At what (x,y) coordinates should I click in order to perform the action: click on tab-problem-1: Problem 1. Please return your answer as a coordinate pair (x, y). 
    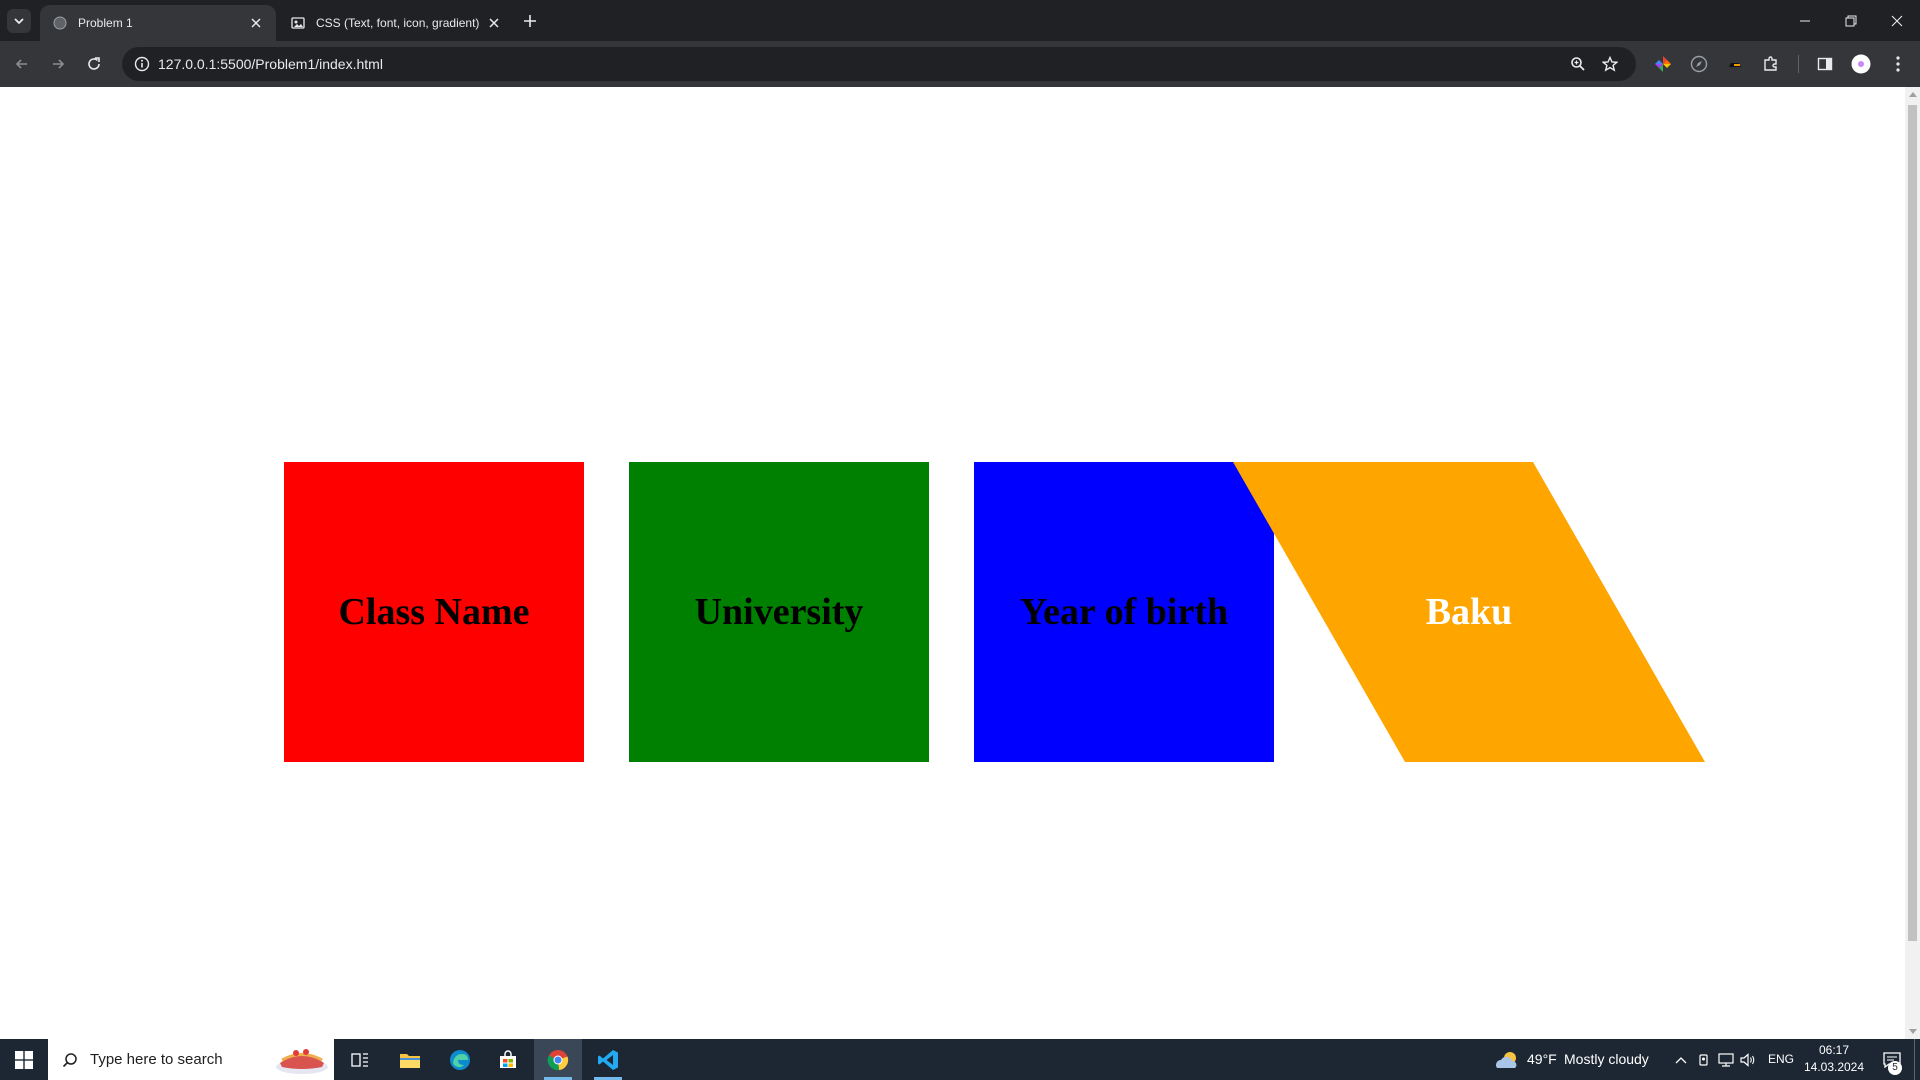
    Looking at the image, I should click on (158, 23).